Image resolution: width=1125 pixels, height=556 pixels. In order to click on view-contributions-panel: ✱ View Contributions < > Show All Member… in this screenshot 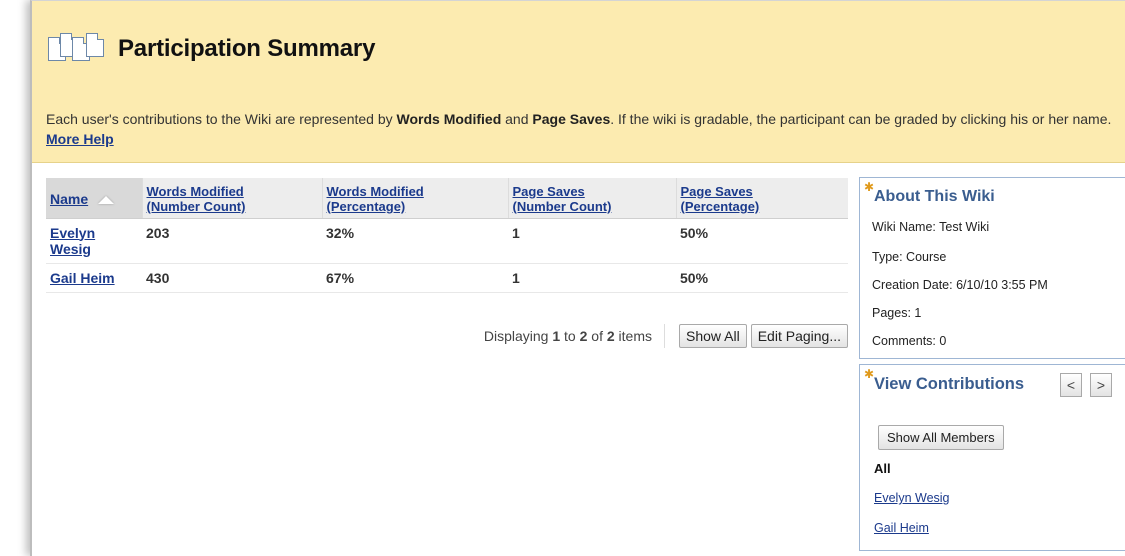, I will do `click(992, 457)`.